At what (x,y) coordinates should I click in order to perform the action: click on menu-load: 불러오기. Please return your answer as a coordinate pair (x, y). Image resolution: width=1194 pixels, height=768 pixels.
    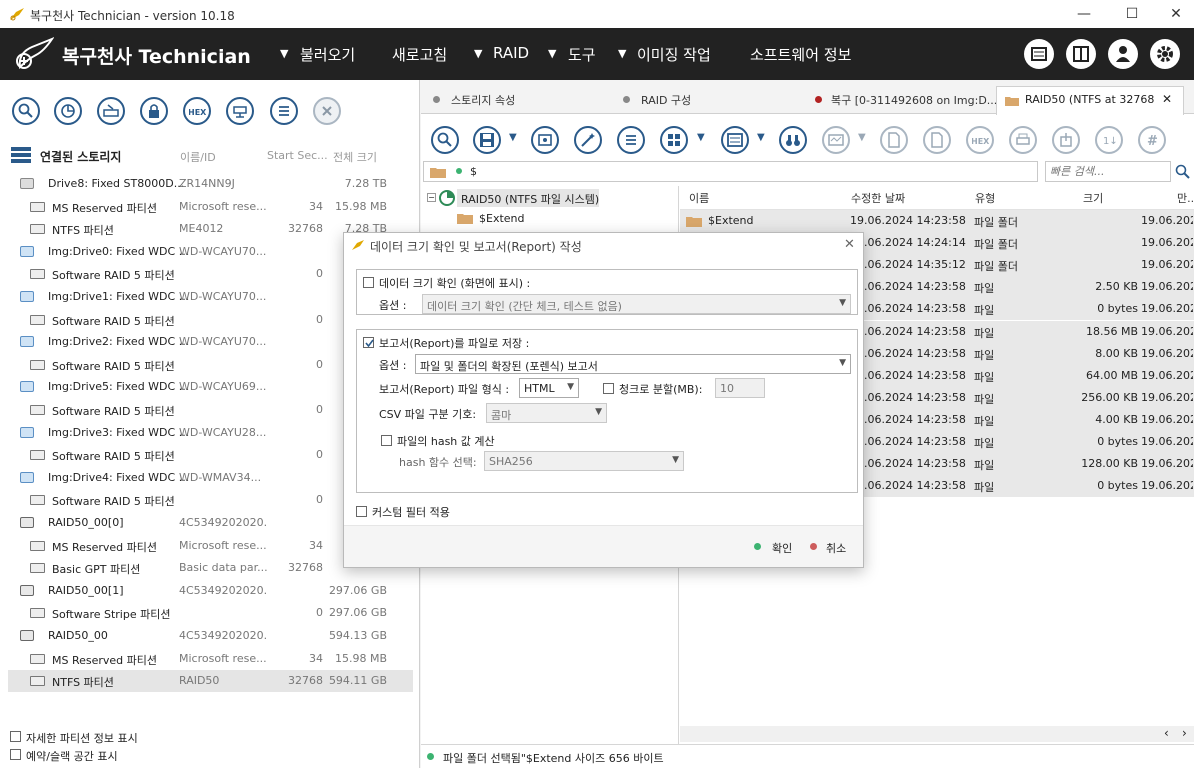
    Looking at the image, I should click on (327, 54).